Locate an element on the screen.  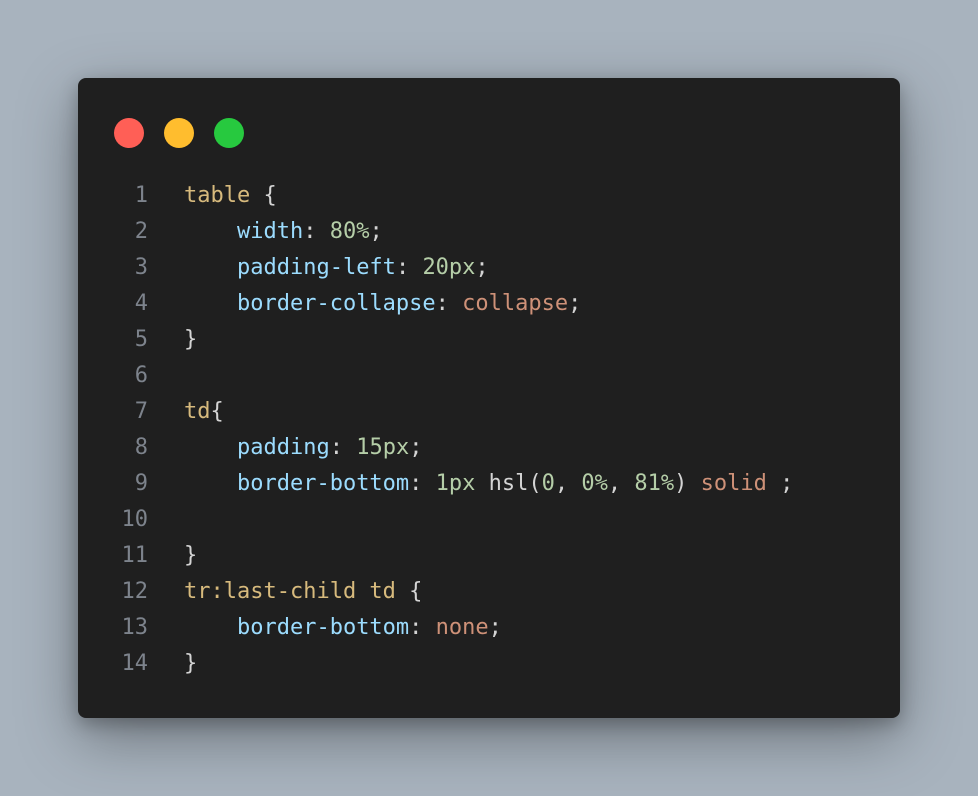
code-text: padding-left: 20px; is located at coordinates (318, 267).